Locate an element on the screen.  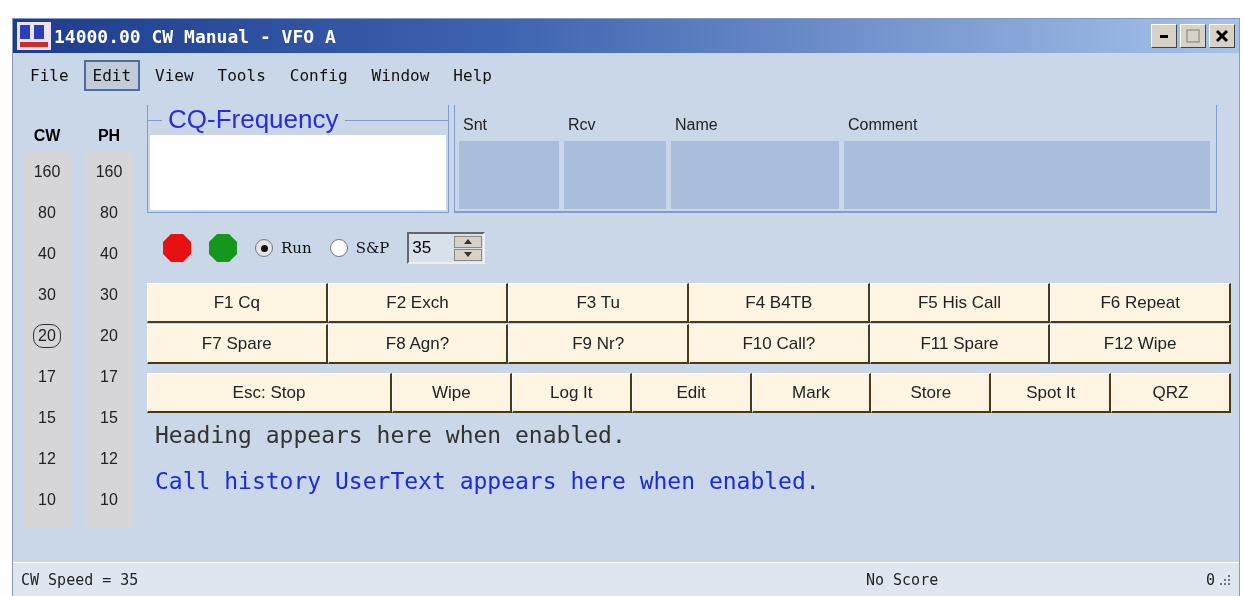
close-icon is located at coordinates (1222, 36).